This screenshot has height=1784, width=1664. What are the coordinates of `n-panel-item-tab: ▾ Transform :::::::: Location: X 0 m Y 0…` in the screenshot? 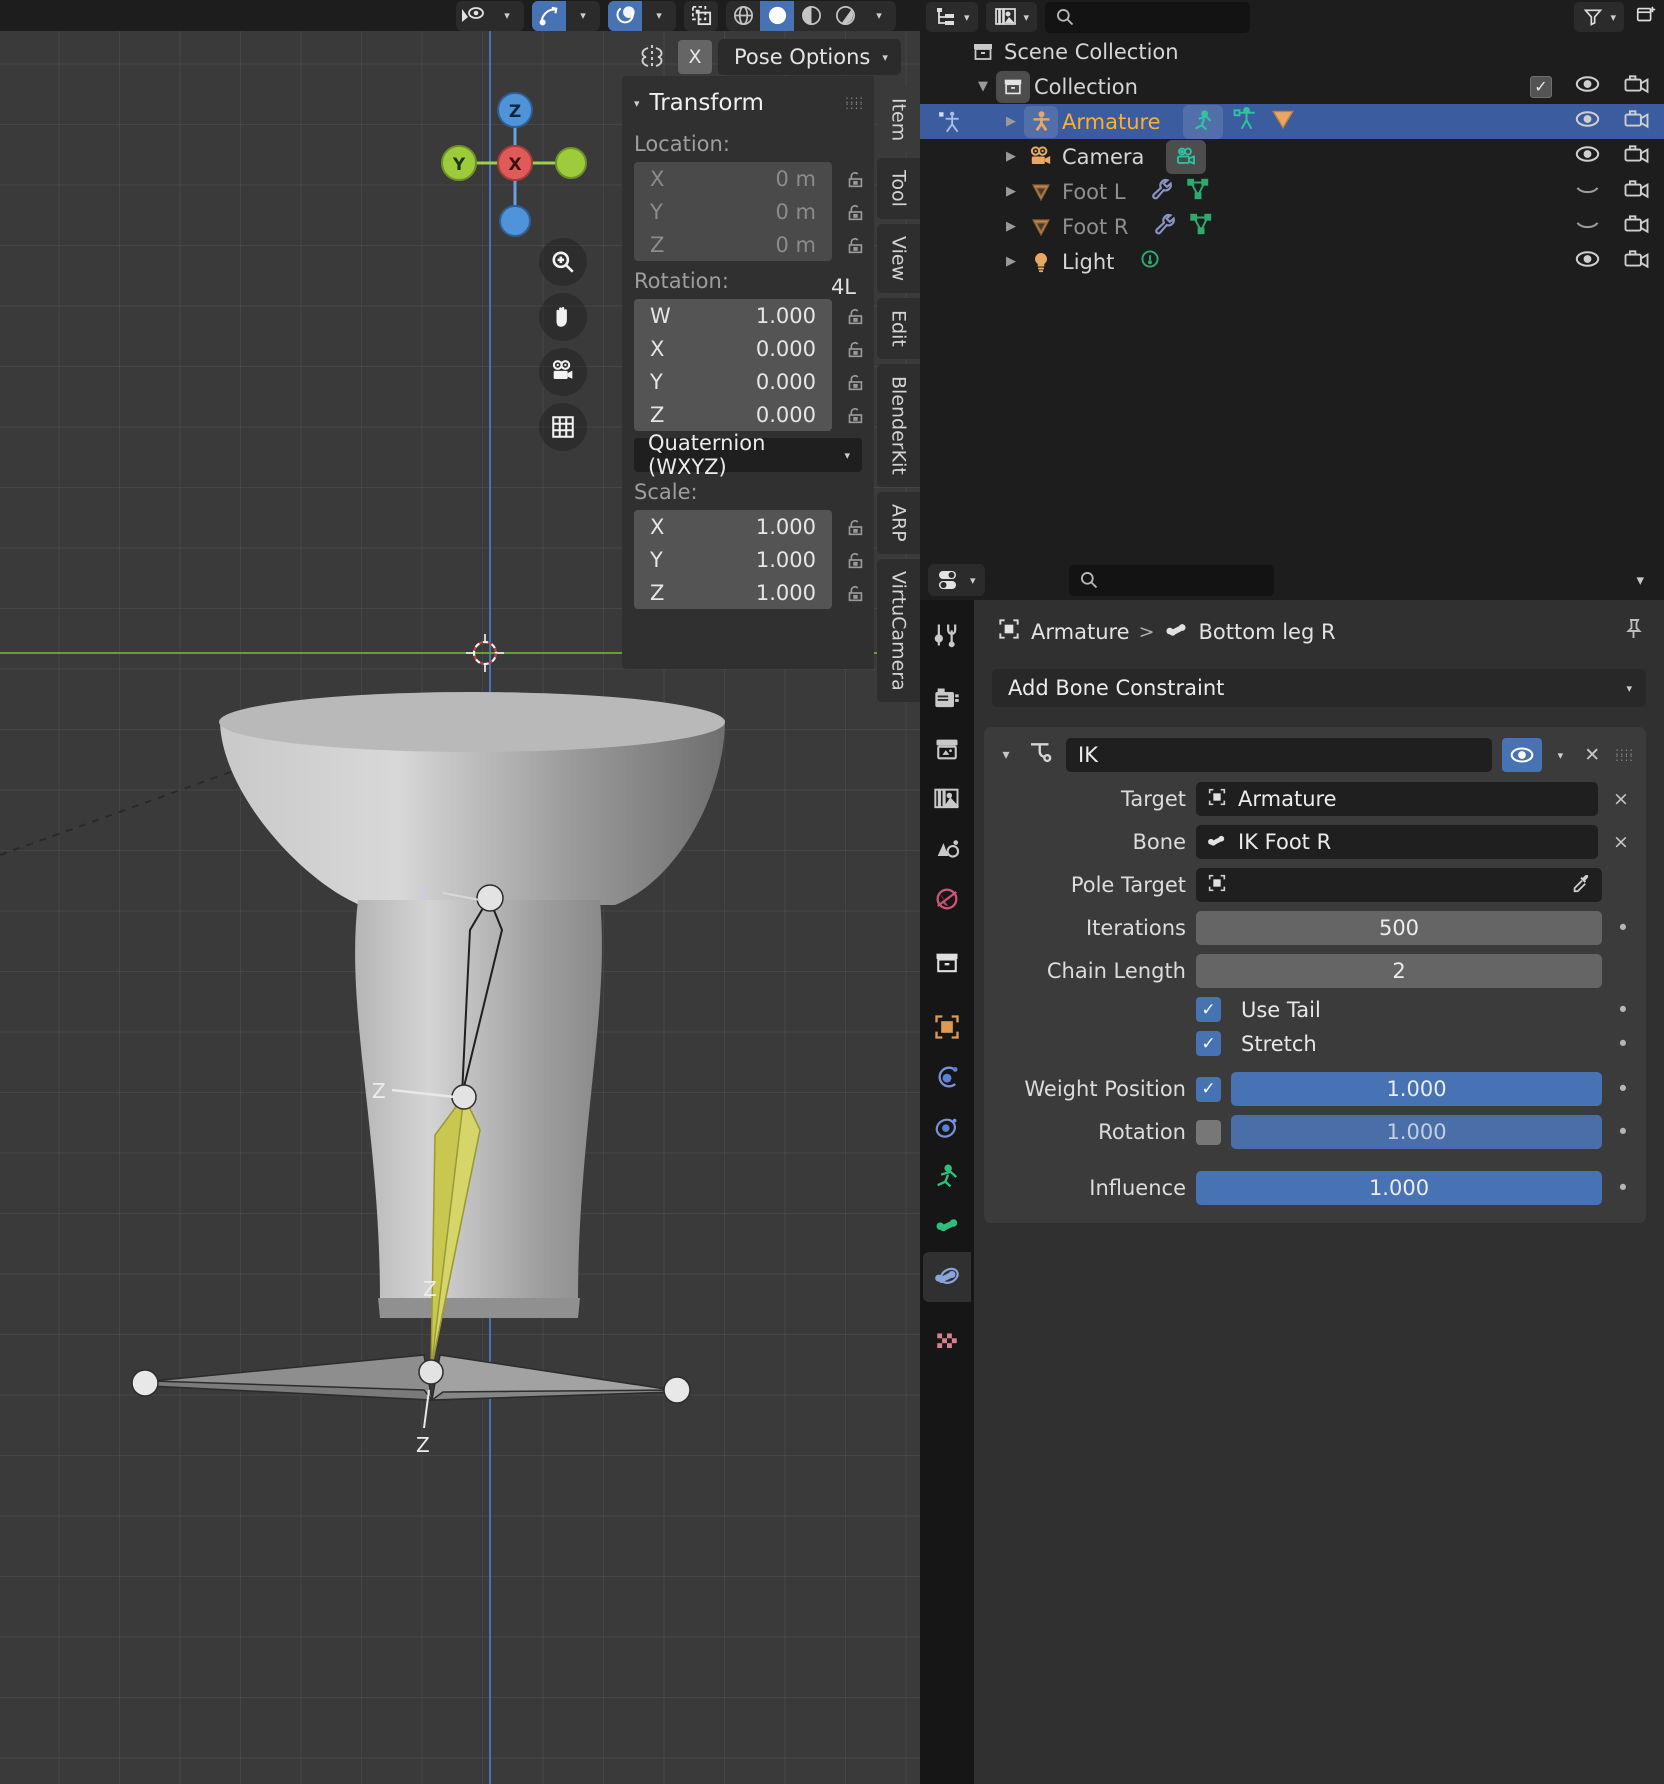 It's located at (748, 372).